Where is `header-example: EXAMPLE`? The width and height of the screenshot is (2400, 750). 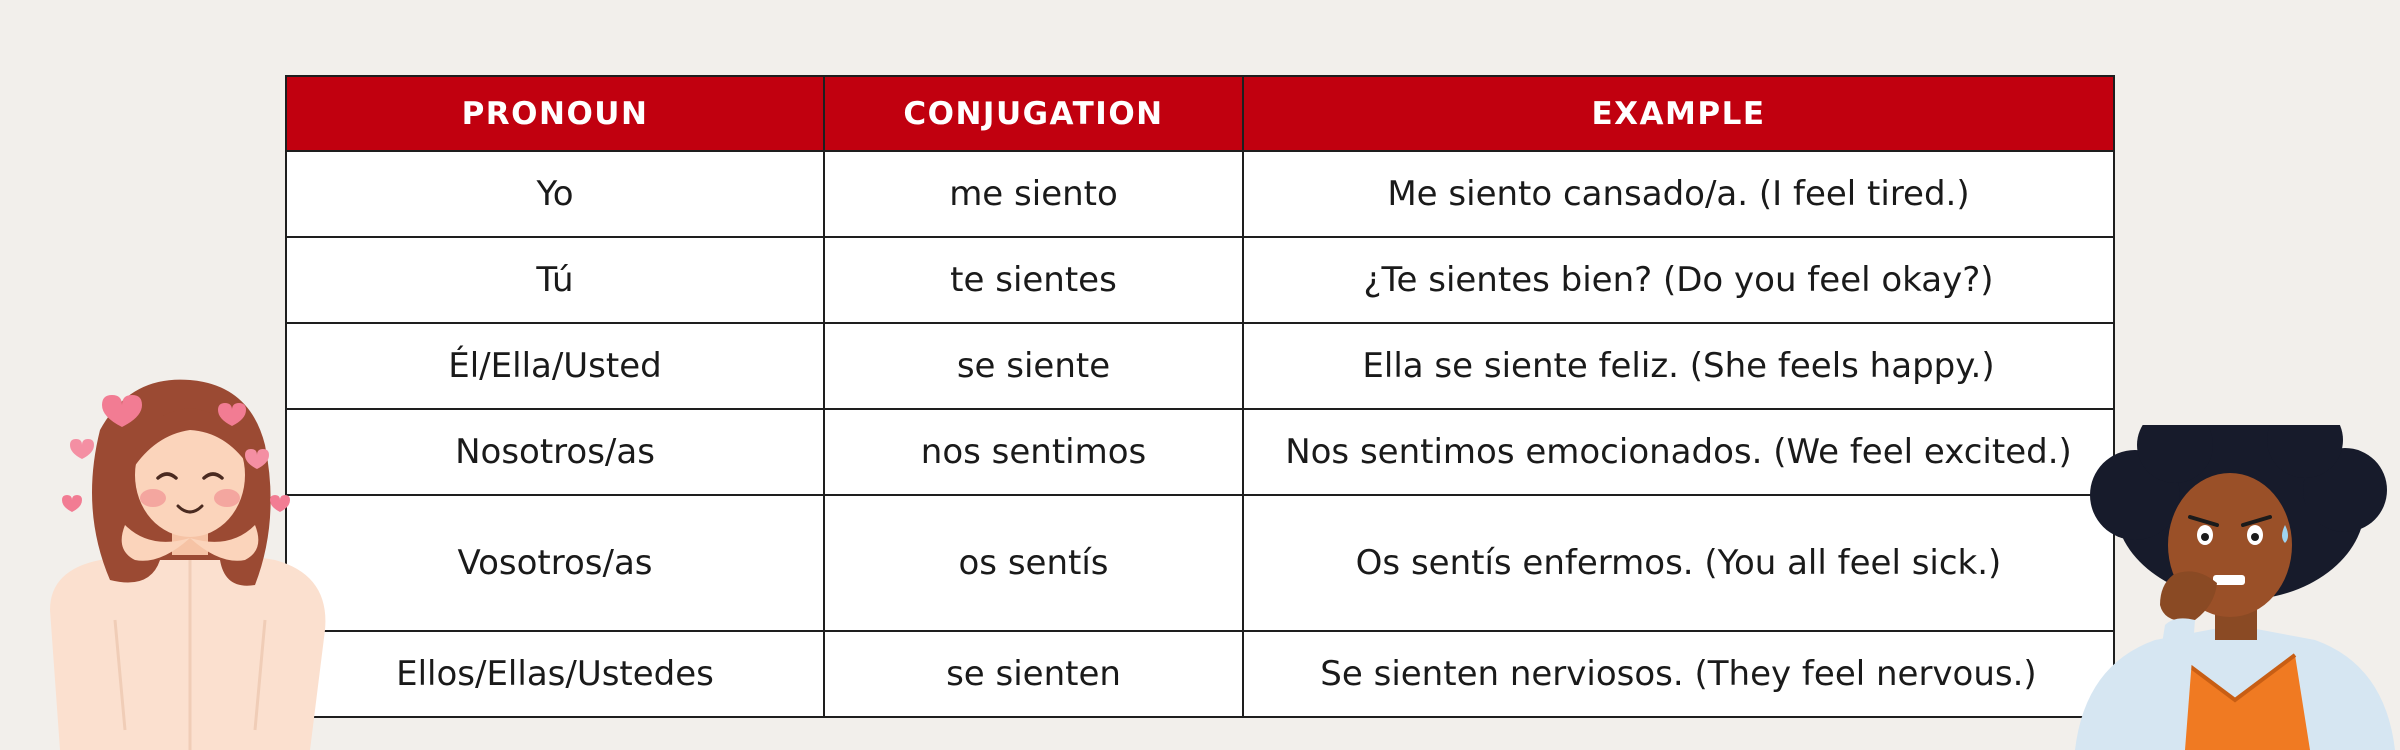
header-example: EXAMPLE is located at coordinates (1678, 113).